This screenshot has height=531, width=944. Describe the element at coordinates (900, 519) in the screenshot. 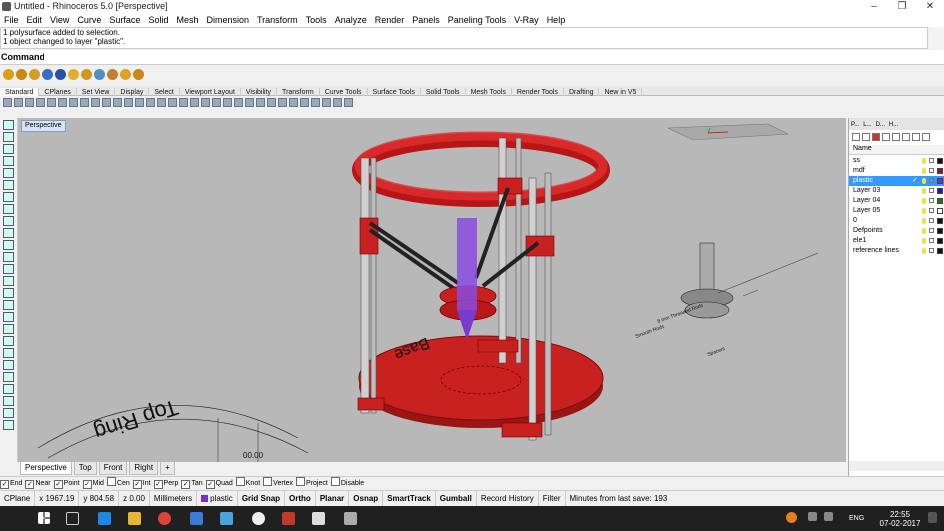

I see `clock: 22:55 07-02-2017` at that location.